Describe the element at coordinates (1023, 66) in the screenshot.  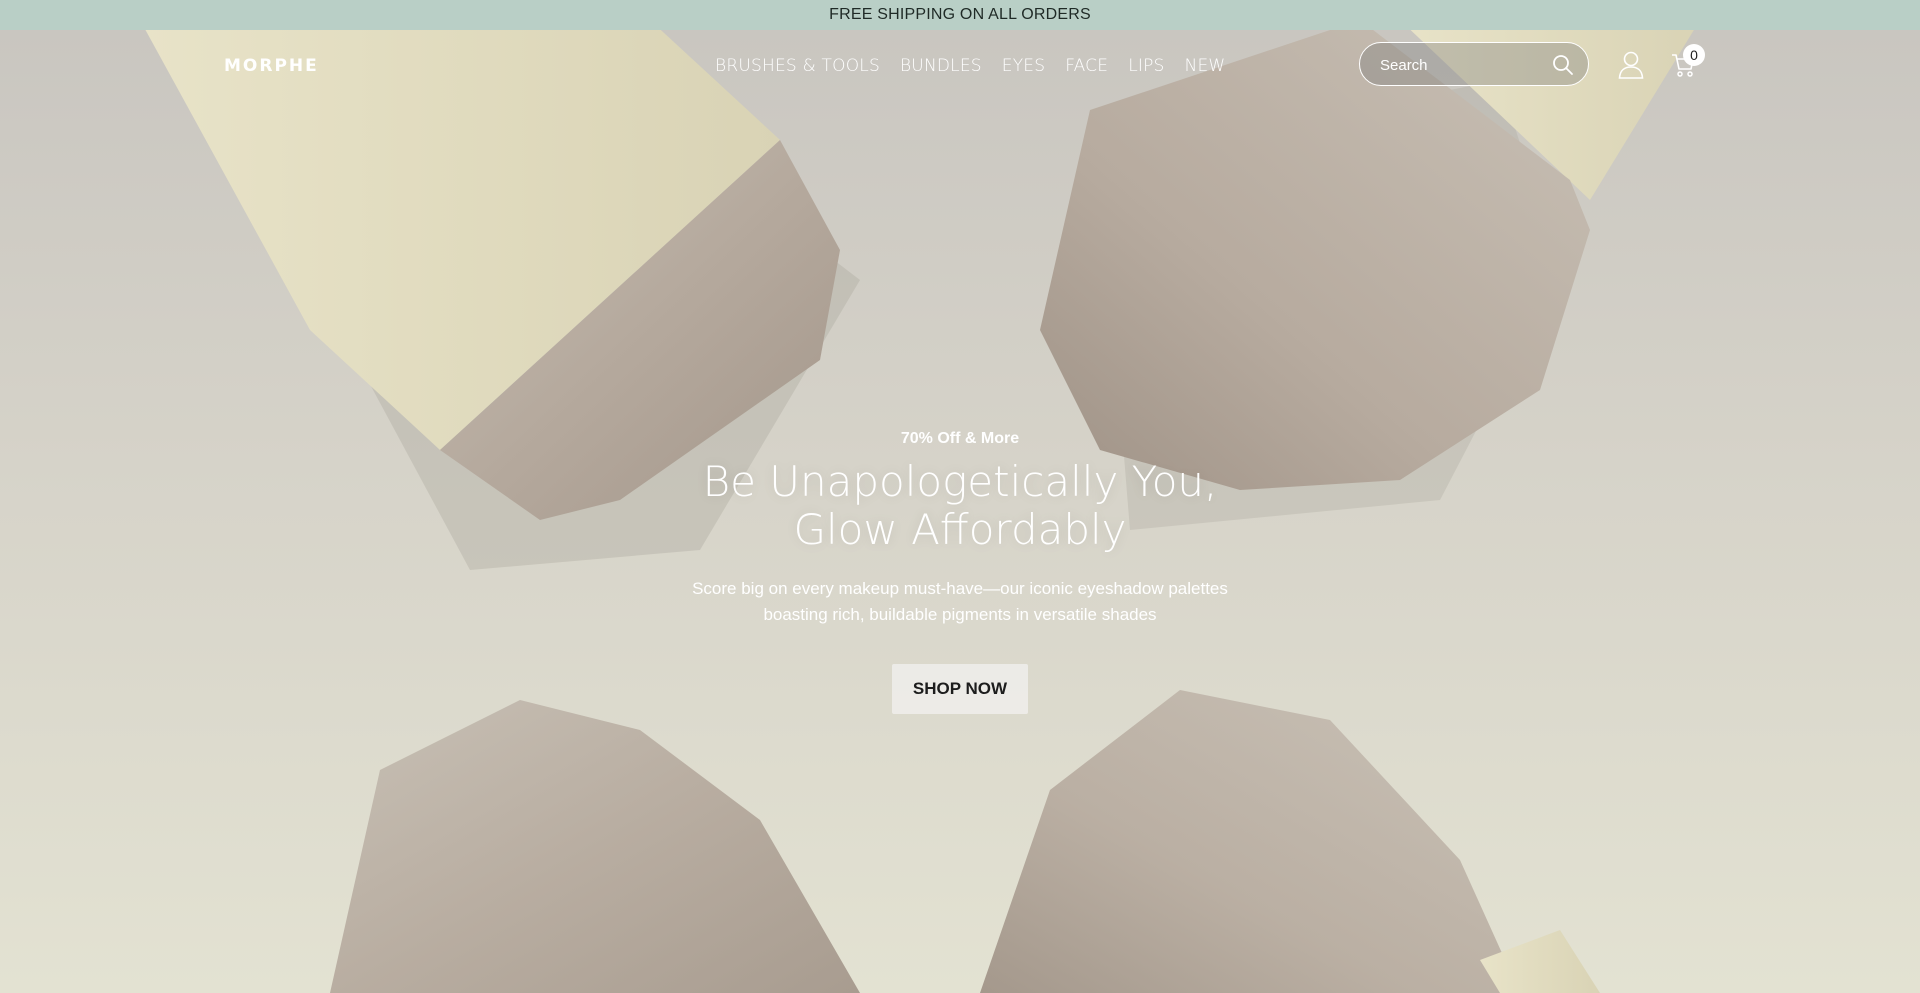
I see `nav-item-eyes: EYES` at that location.